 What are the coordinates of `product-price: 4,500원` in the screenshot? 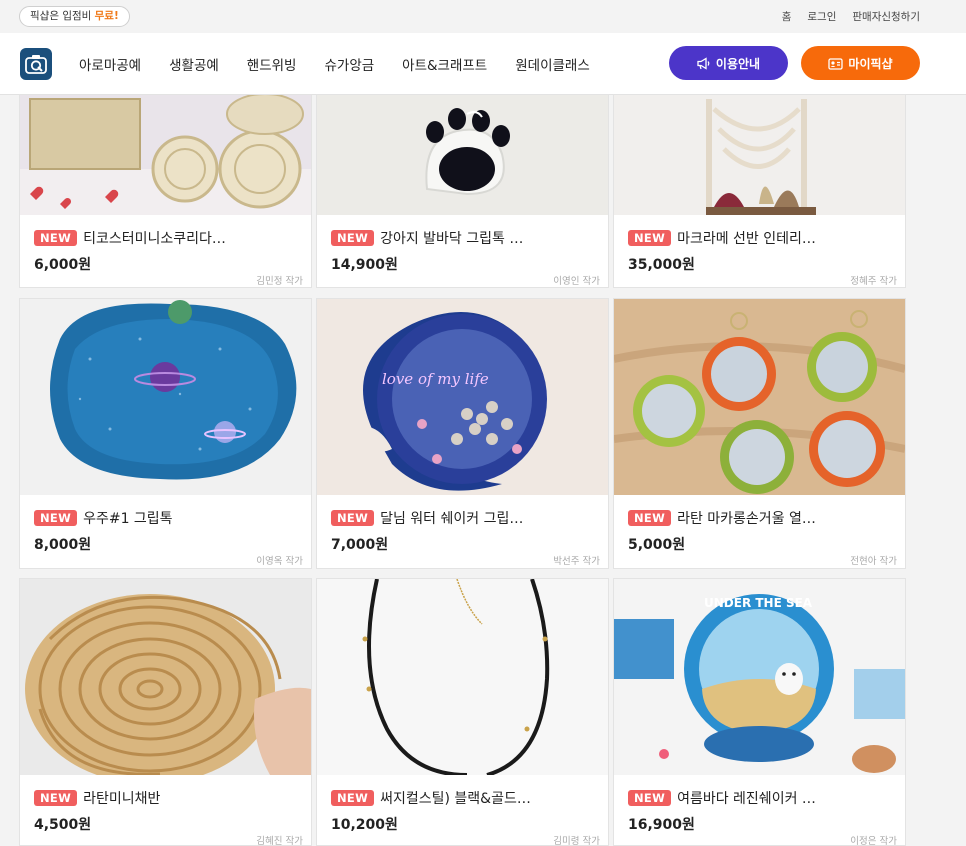 It's located at (63, 825).